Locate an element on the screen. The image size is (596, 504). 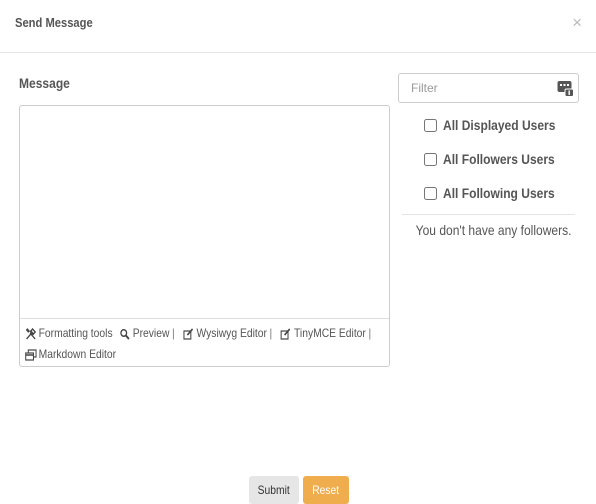
all-following-users-checkbox is located at coordinates (430, 193).